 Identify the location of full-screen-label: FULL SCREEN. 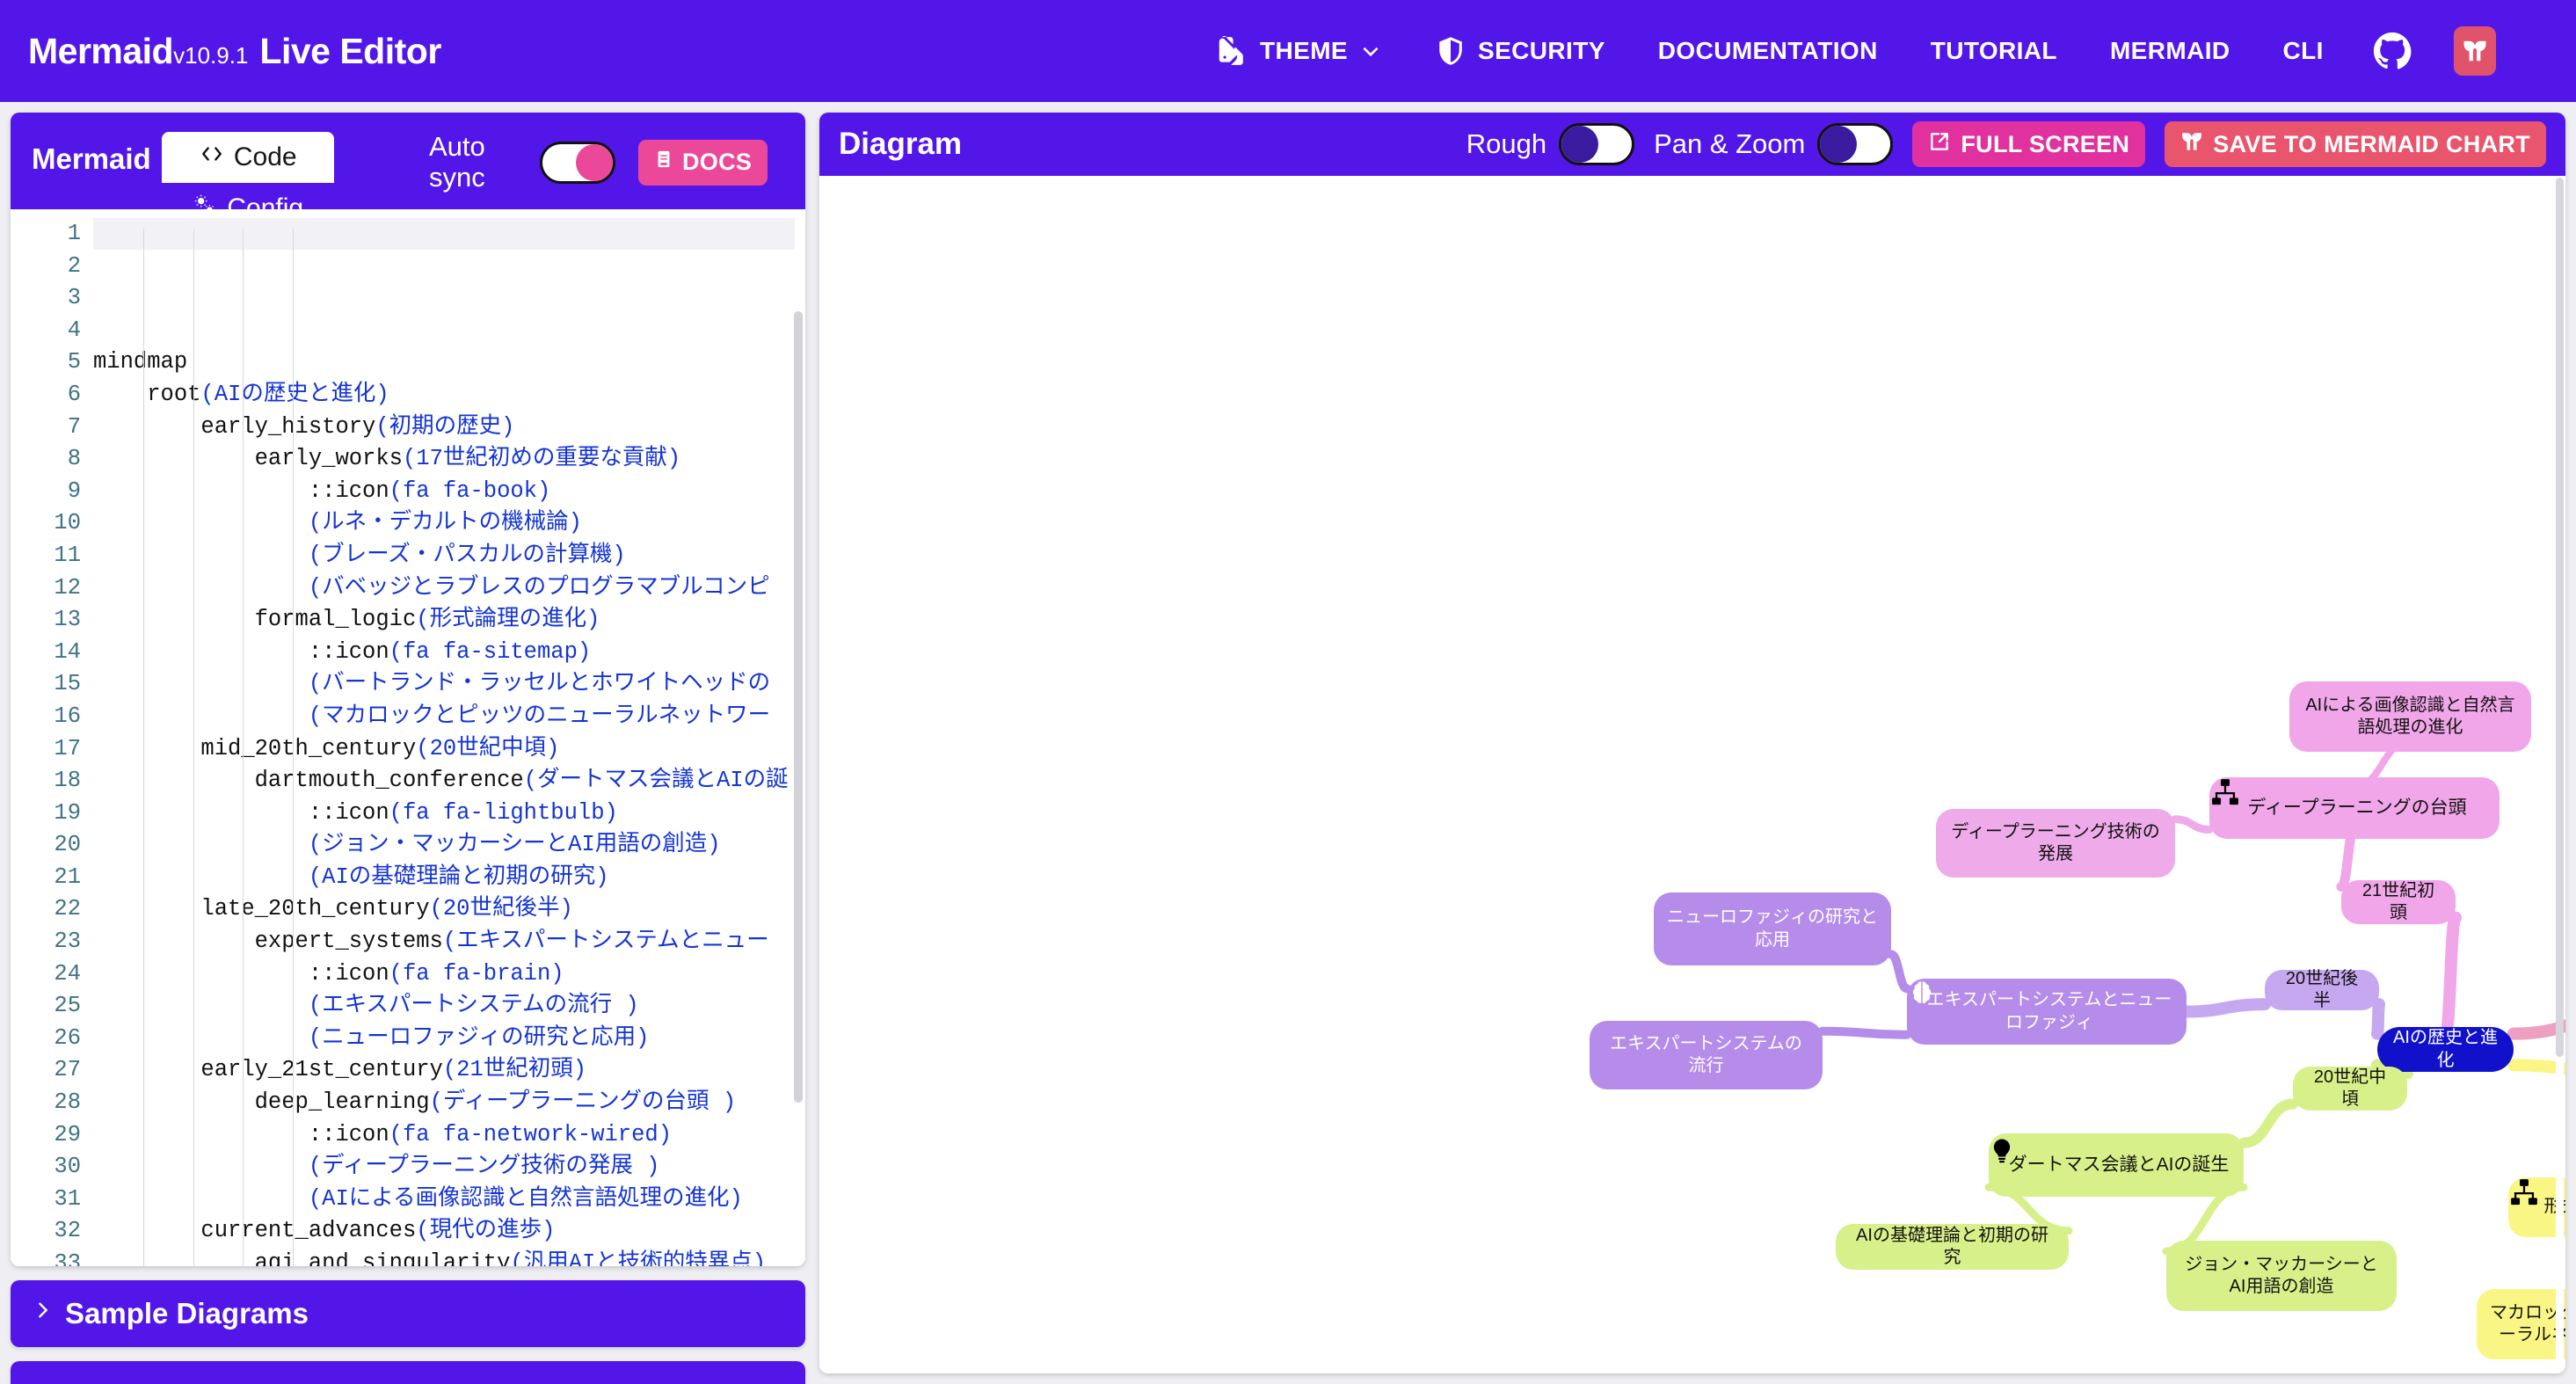
(2045, 143).